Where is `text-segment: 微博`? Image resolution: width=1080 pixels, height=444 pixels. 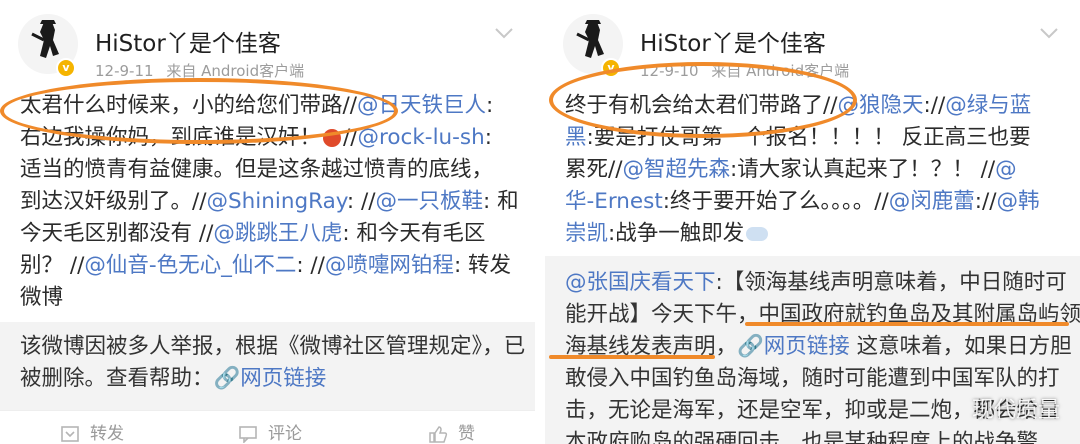
text-segment: 微博 is located at coordinates (42, 297).